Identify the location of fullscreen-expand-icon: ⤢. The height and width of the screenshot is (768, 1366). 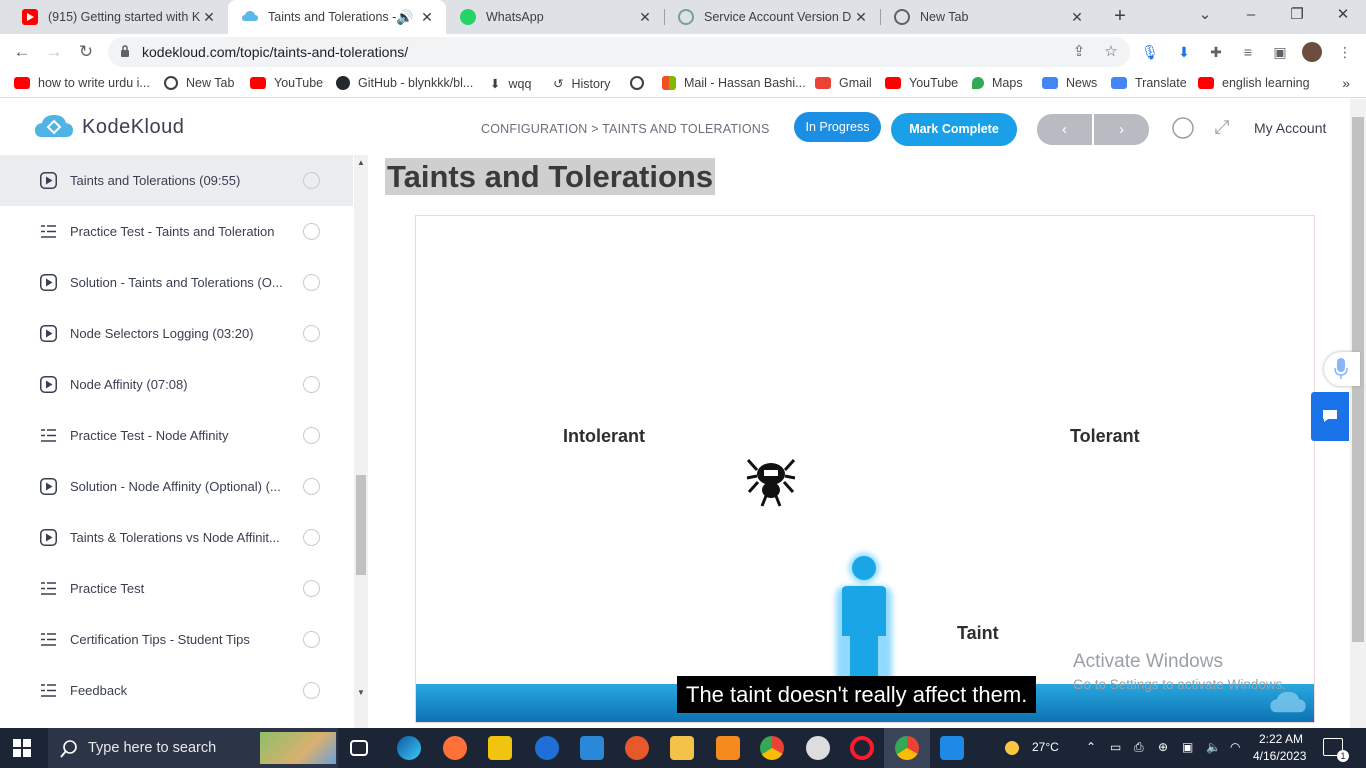
(1222, 128).